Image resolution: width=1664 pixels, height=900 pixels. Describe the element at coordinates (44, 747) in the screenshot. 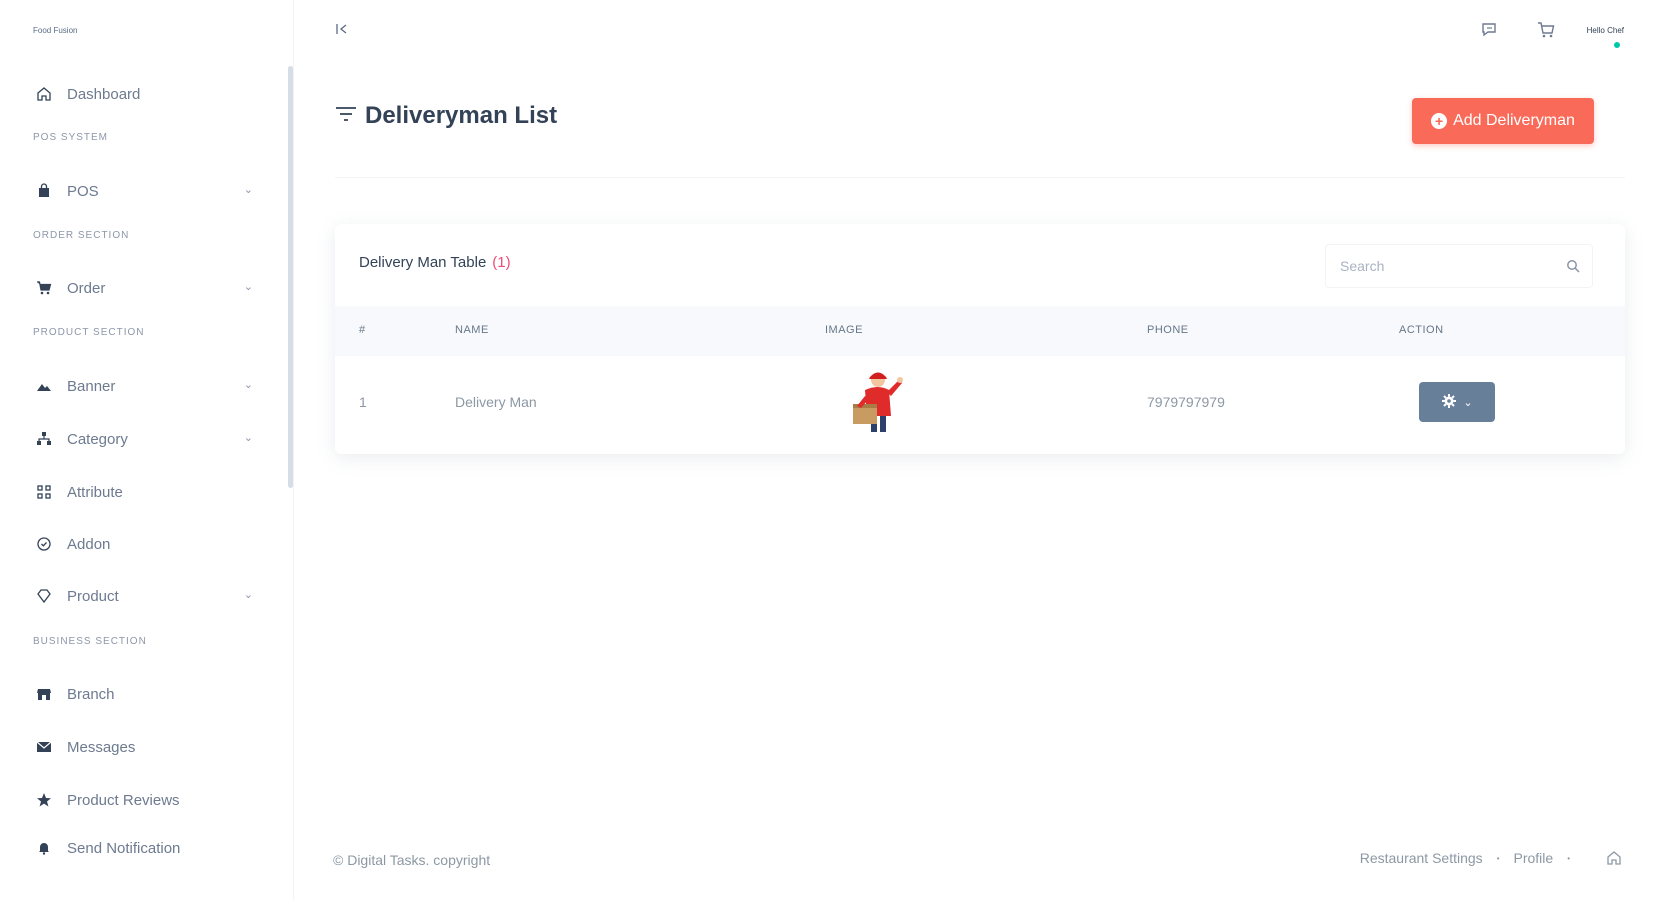

I see `messages-icon` at that location.